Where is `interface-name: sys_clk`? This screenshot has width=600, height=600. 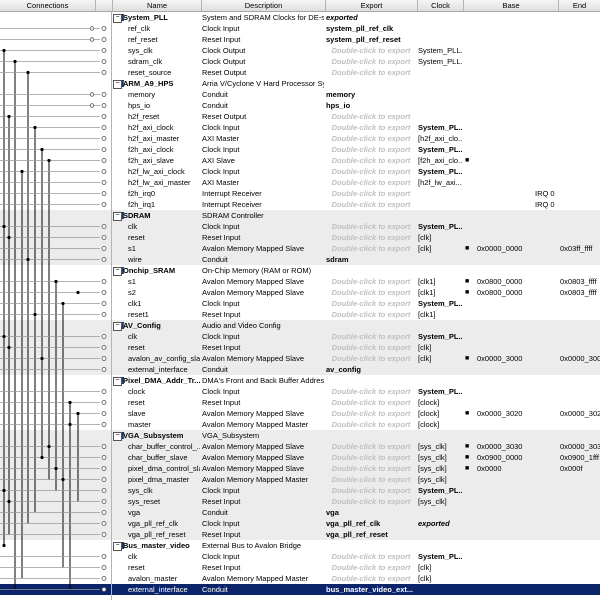 interface-name: sys_clk is located at coordinates (164, 50).